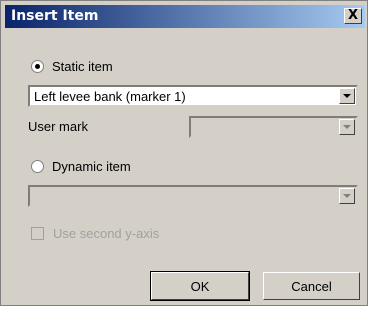  I want to click on dynamic-item-option: Dynamic item, so click(81, 166).